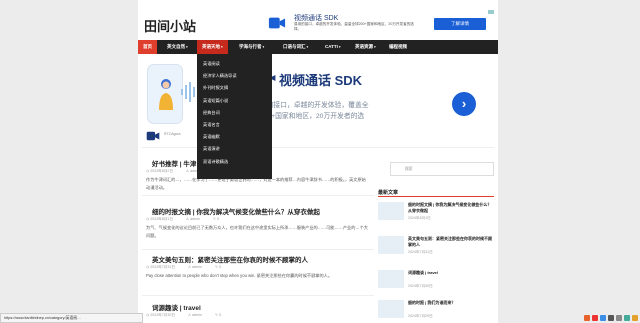 The width and height of the screenshot is (640, 323). What do you see at coordinates (420, 252) in the screenshot?
I see `sidebar-post-date: 2024年7月31日` at bounding box center [420, 252].